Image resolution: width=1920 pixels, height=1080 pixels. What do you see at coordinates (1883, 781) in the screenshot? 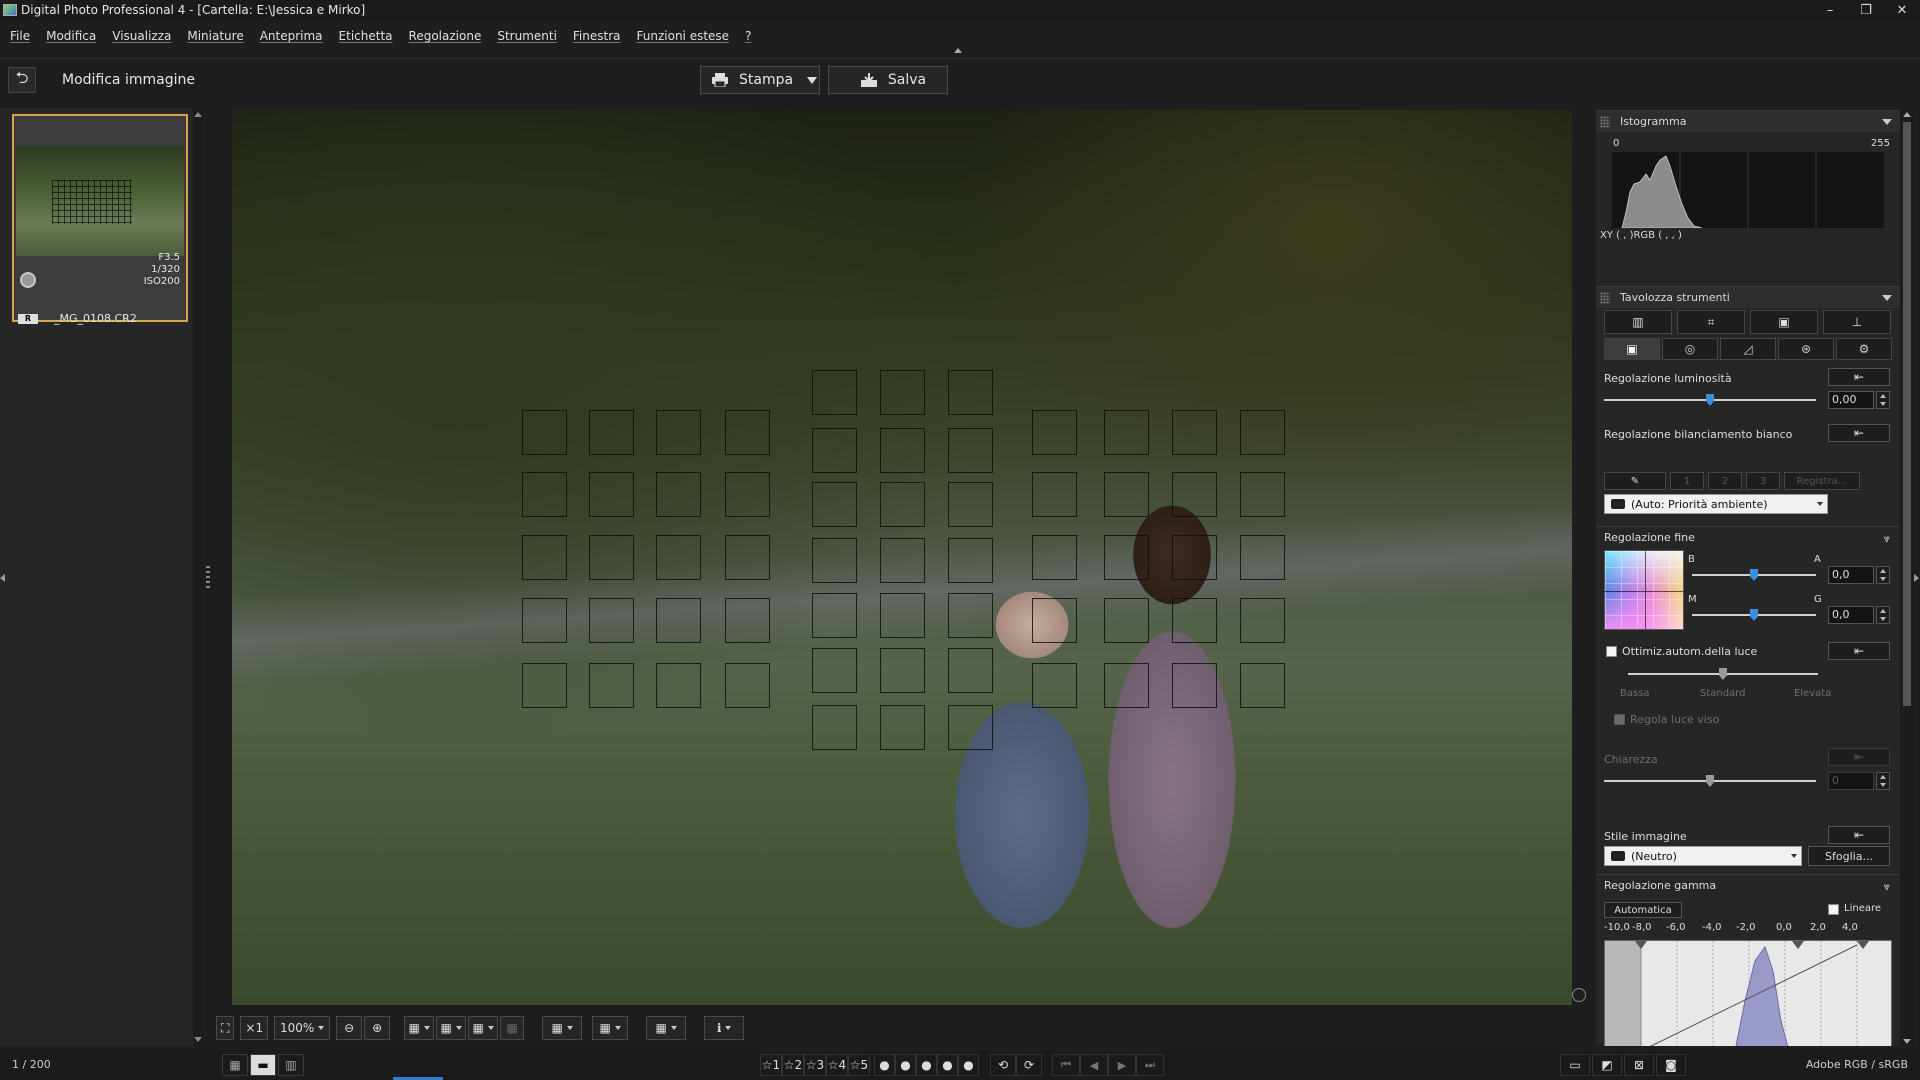
I see `clarity-spinner` at bounding box center [1883, 781].